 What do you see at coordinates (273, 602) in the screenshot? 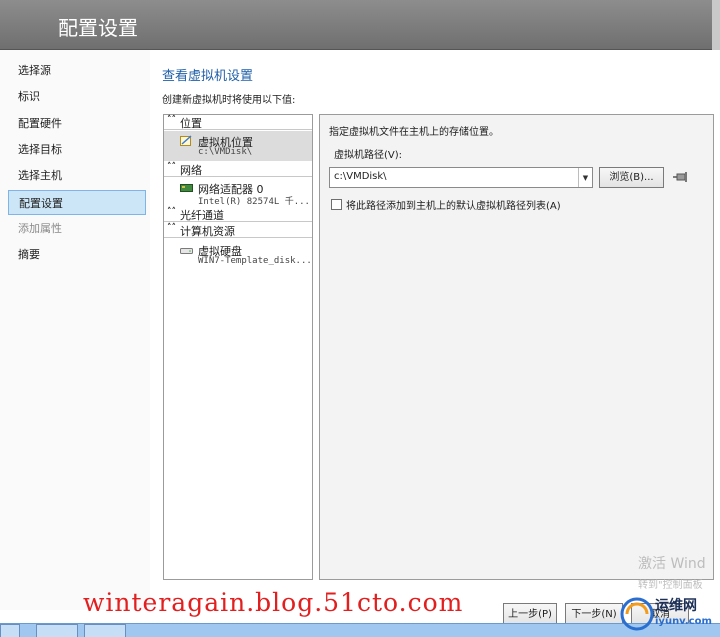
I see `blog-watermark: winteragain.blog.51cto.com` at bounding box center [273, 602].